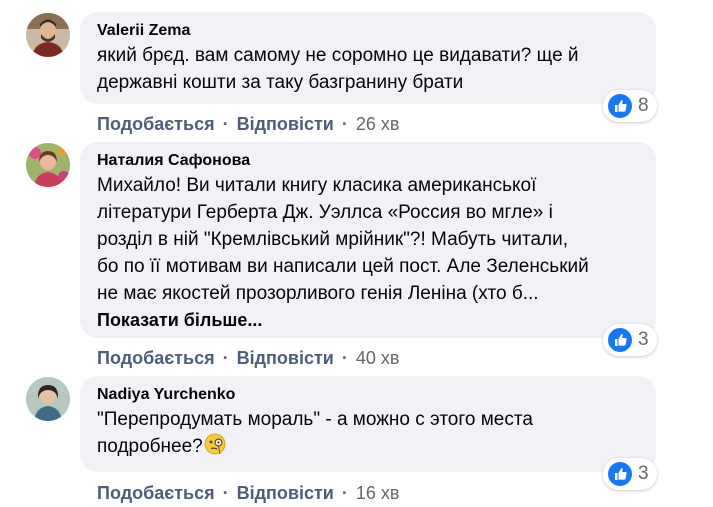 The height and width of the screenshot is (507, 713). Describe the element at coordinates (368, 446) in the screenshot. I see `comment-text-line: подробнее?` at that location.